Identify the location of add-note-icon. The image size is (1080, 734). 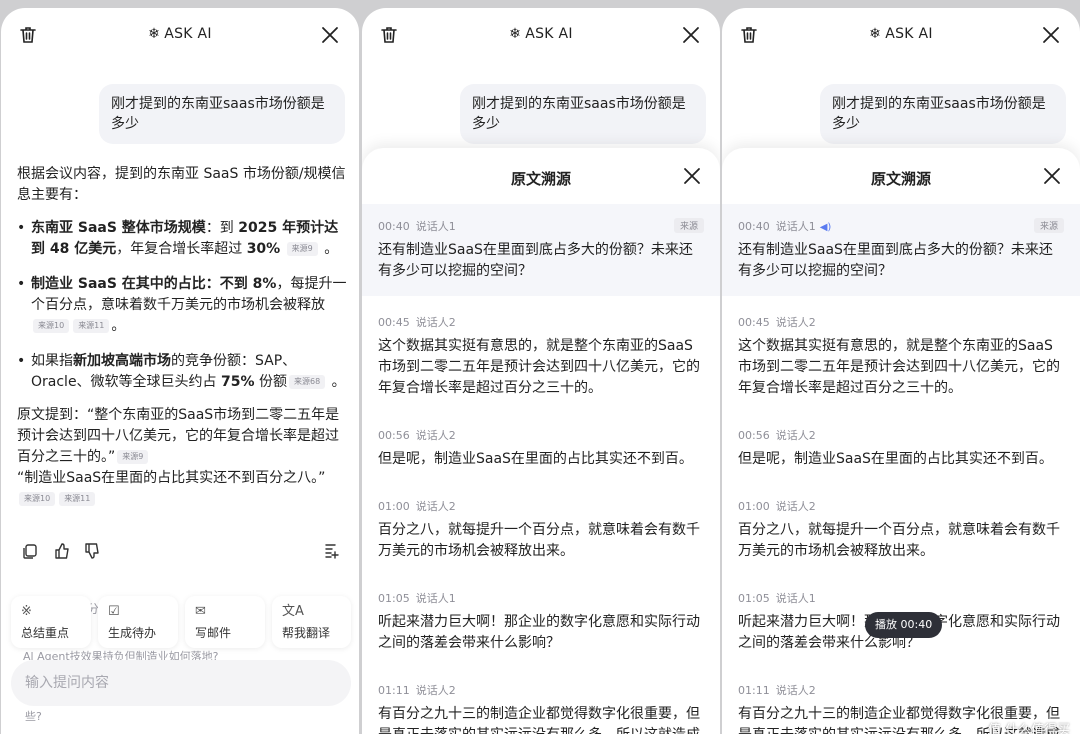
(332, 551).